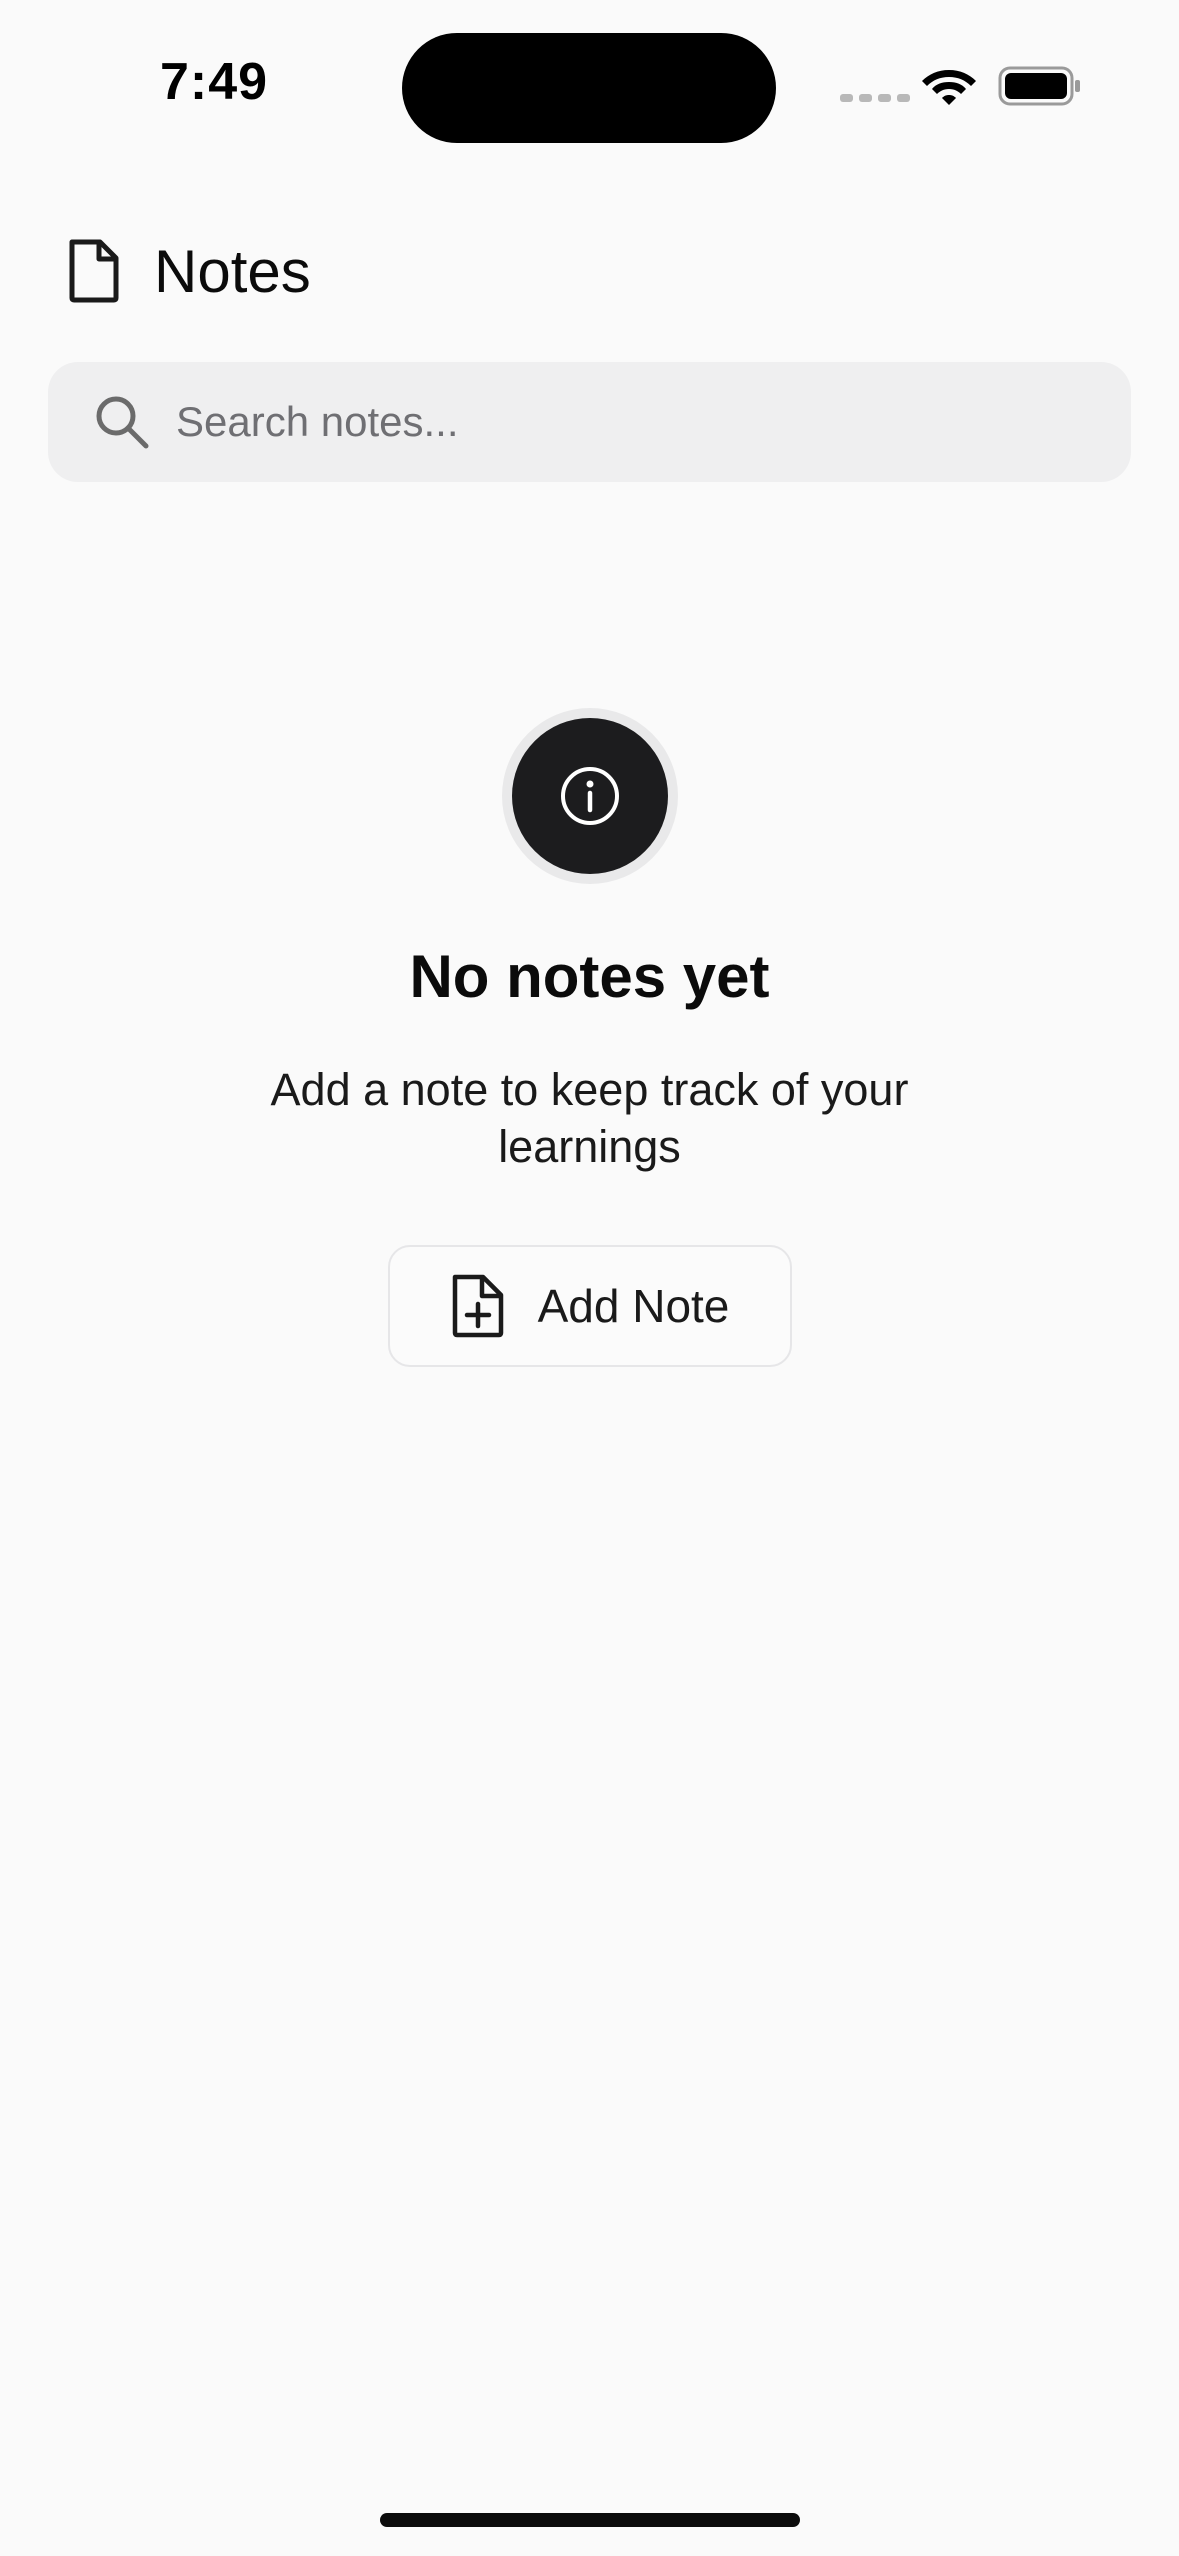 Image resolution: width=1179 pixels, height=2556 pixels. Describe the element at coordinates (590, 2520) in the screenshot. I see `home-indicator` at that location.